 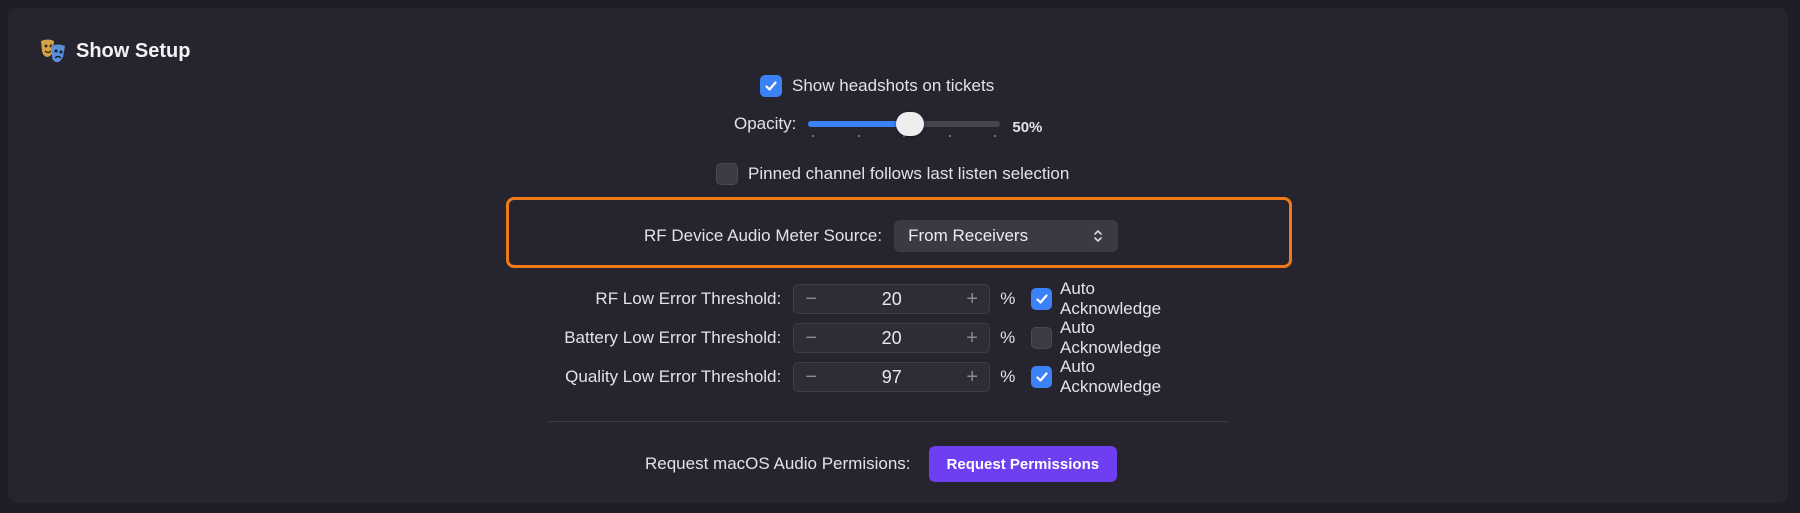 What do you see at coordinates (893, 85) in the screenshot?
I see `headshots-label: Show headshots on tickets` at bounding box center [893, 85].